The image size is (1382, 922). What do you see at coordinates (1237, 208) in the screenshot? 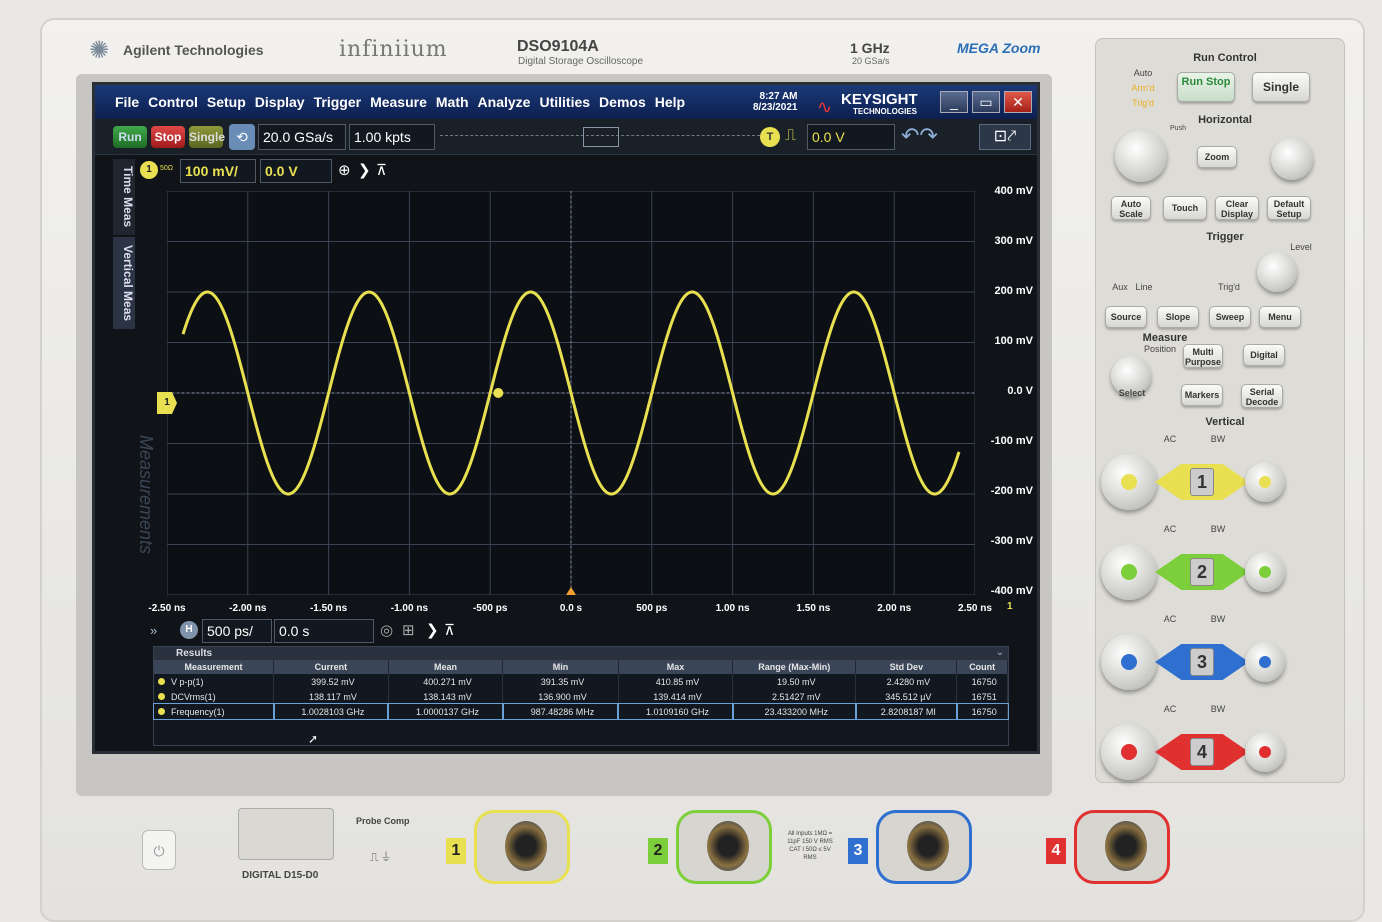
I see `clear-display-button: Clear Display` at bounding box center [1237, 208].